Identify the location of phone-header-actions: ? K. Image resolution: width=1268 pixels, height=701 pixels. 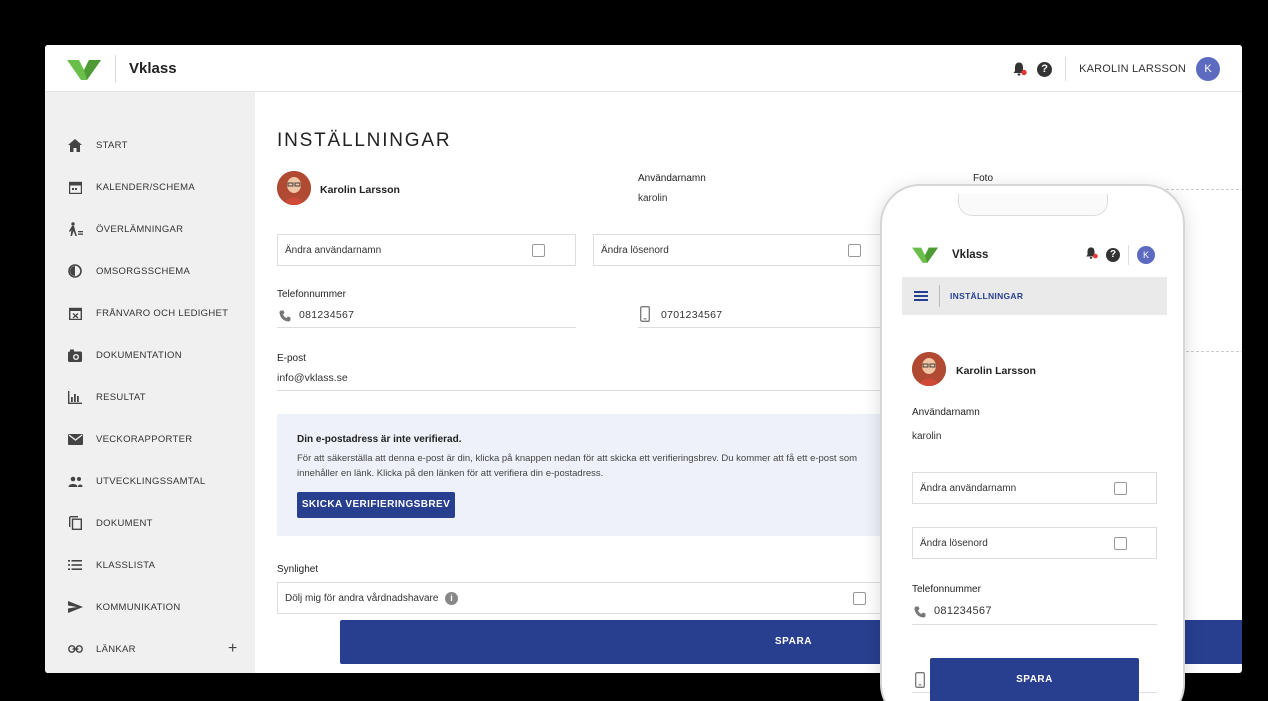
(1119, 255).